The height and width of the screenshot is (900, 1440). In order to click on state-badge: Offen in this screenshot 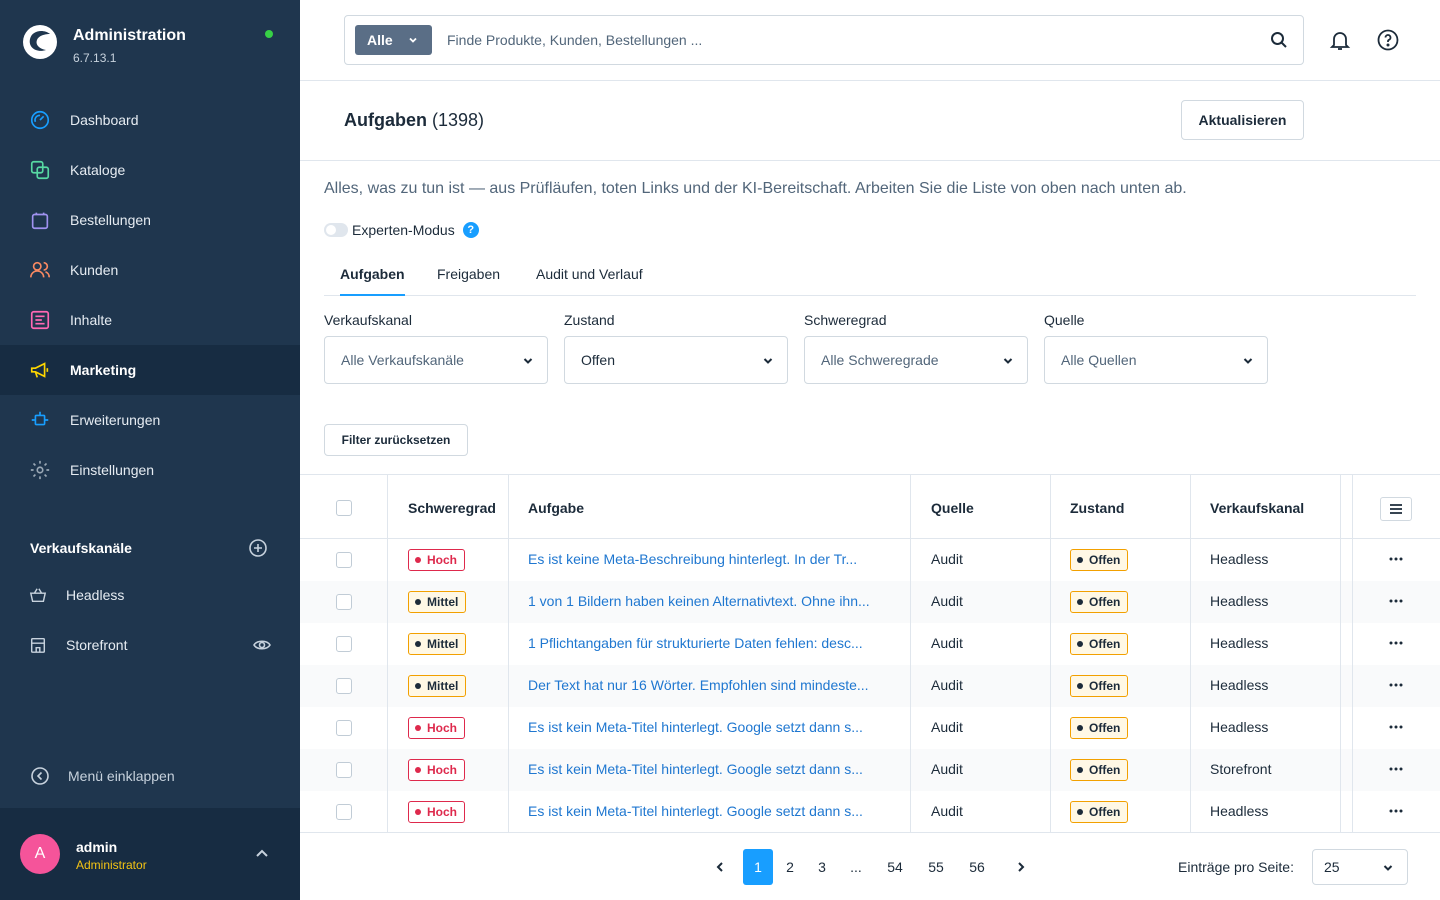, I will do `click(1099, 560)`.